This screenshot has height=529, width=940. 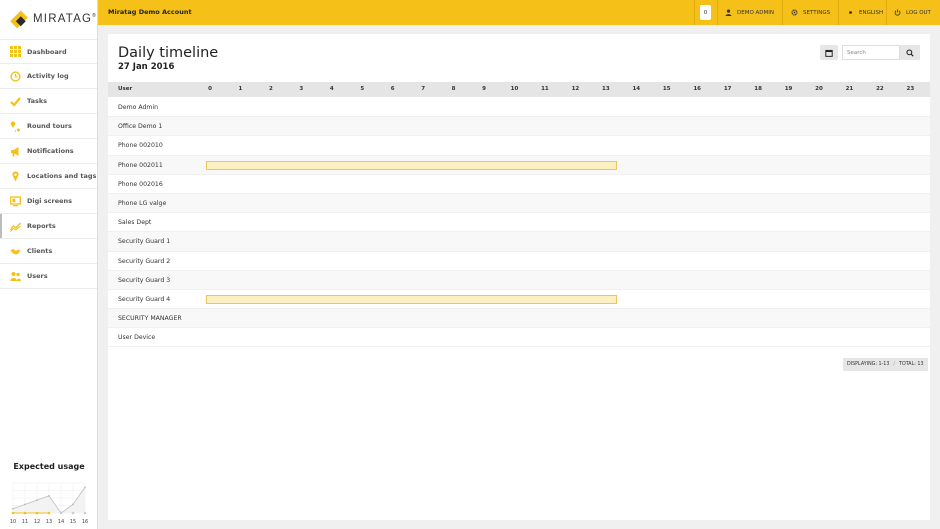 What do you see at coordinates (636, 89) in the screenshot?
I see `hour-label: 14` at bounding box center [636, 89].